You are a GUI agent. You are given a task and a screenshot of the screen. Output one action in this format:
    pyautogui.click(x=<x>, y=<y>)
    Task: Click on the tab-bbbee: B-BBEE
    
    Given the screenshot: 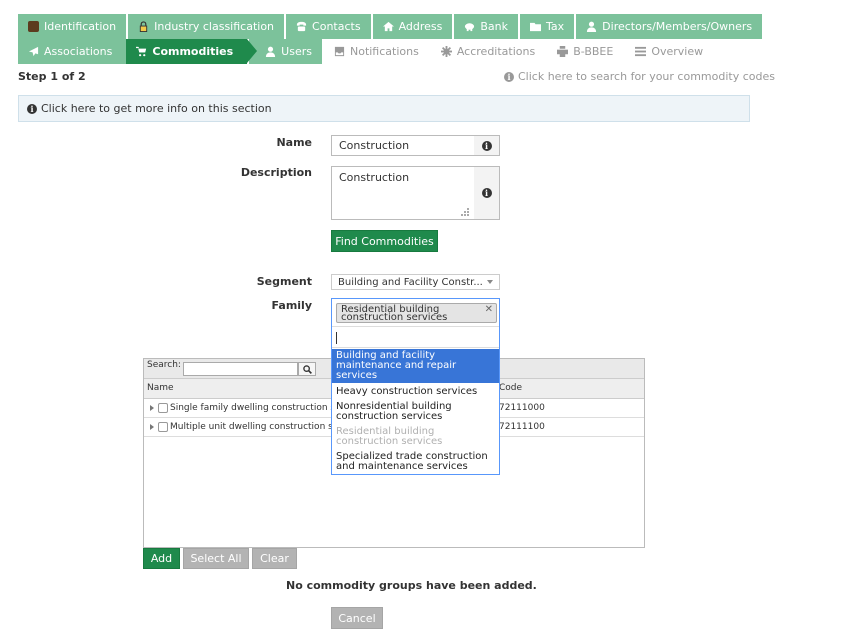 What is the action you would take?
    pyautogui.click(x=585, y=51)
    